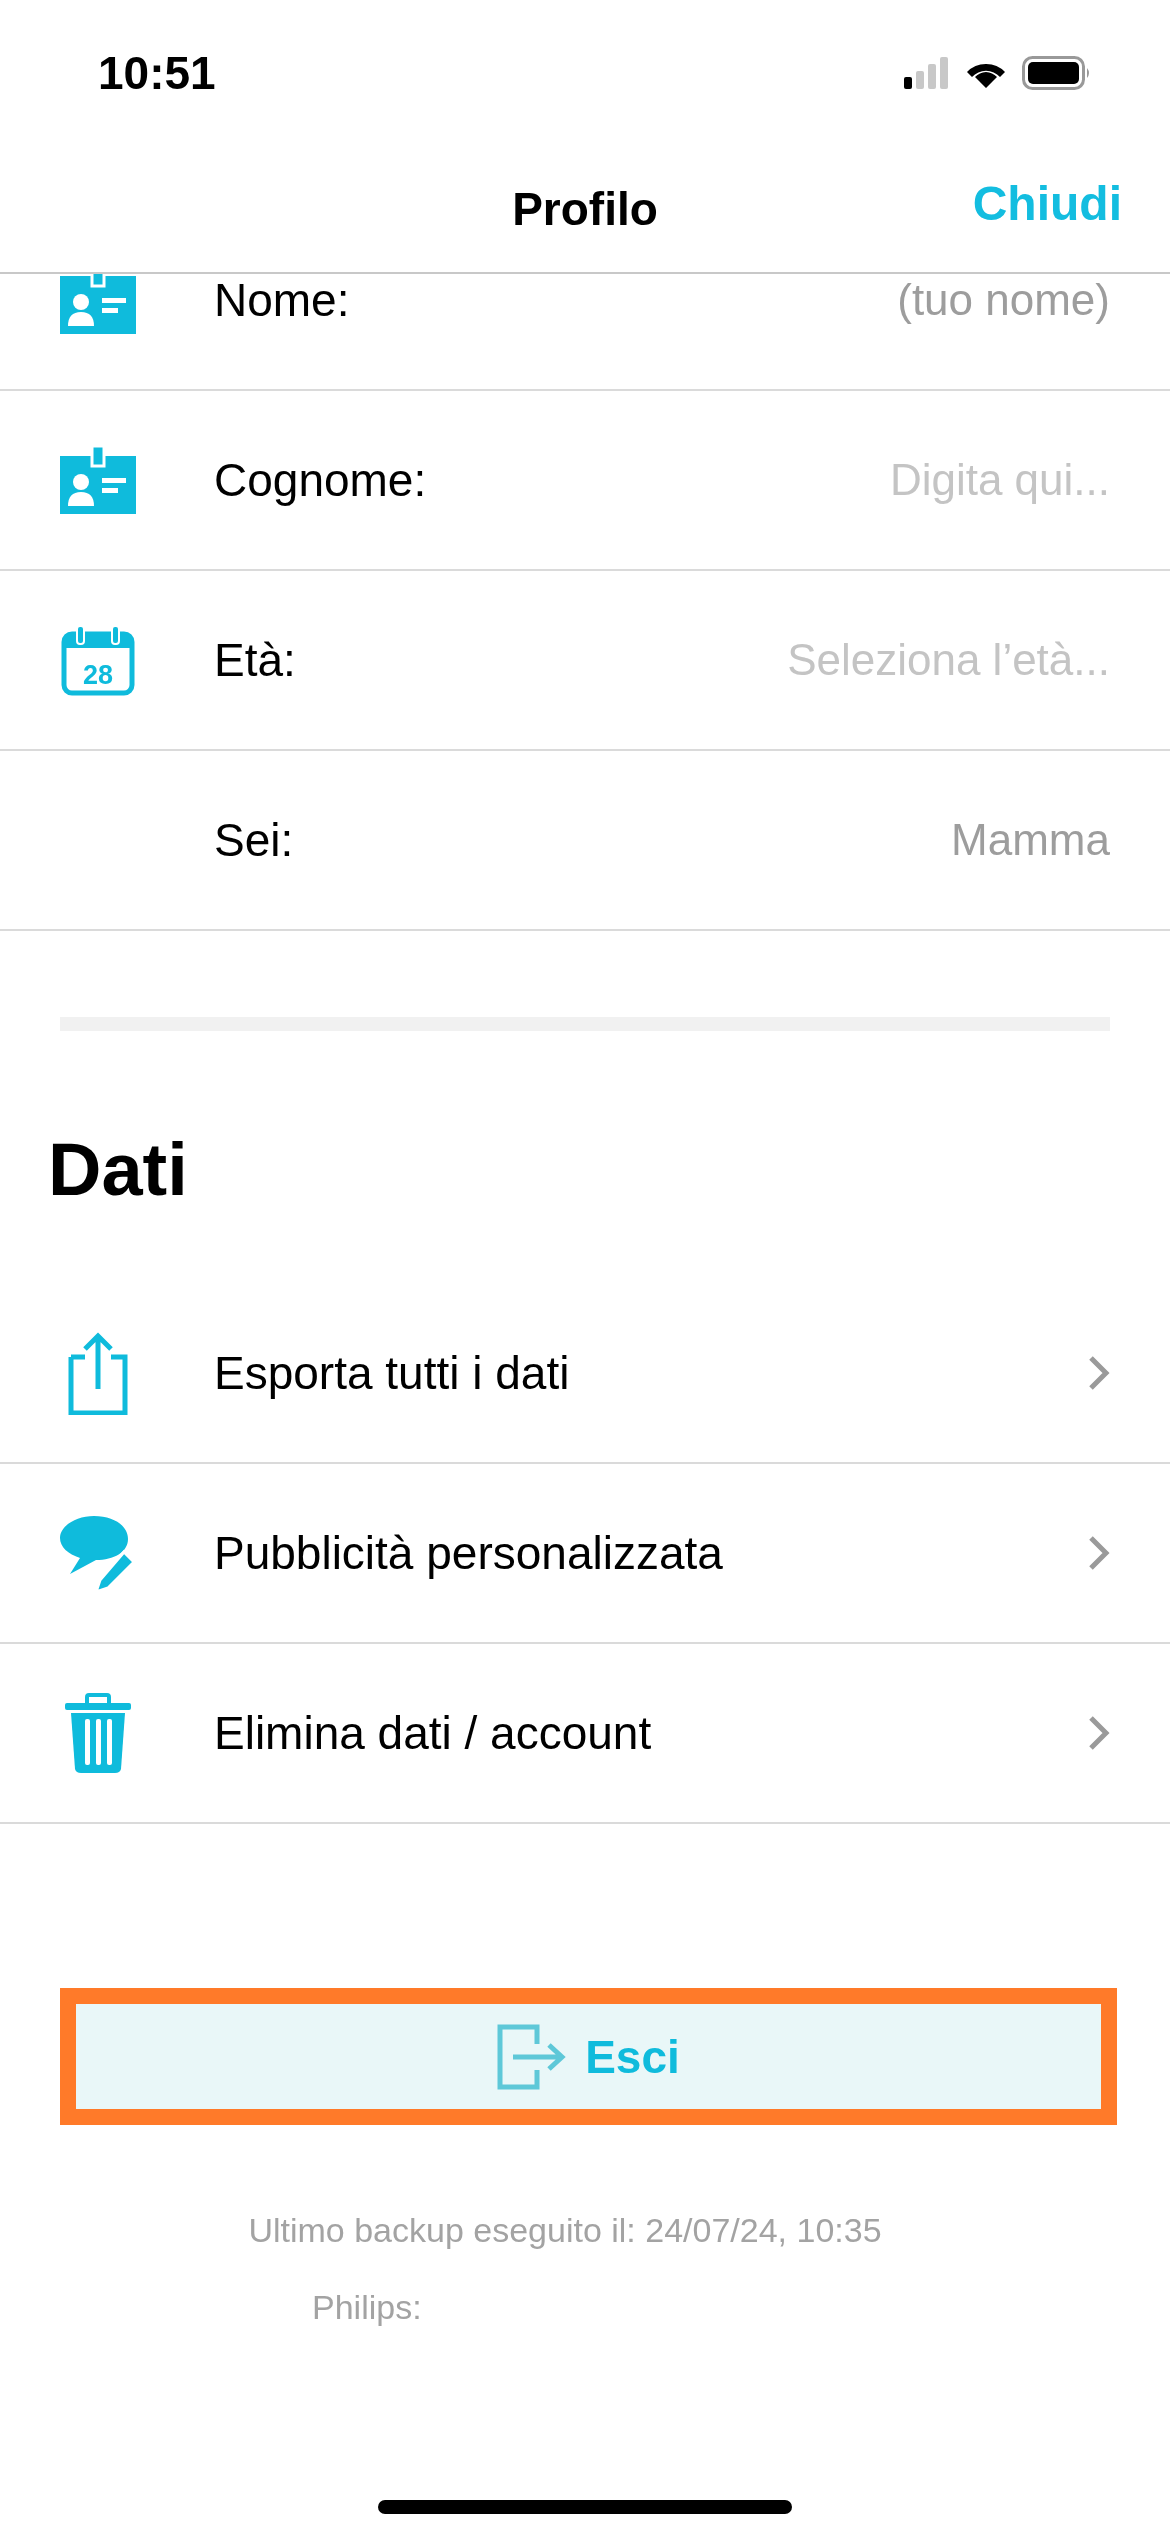 The height and width of the screenshot is (2532, 1170). I want to click on status-time: 10:51, so click(157, 73).